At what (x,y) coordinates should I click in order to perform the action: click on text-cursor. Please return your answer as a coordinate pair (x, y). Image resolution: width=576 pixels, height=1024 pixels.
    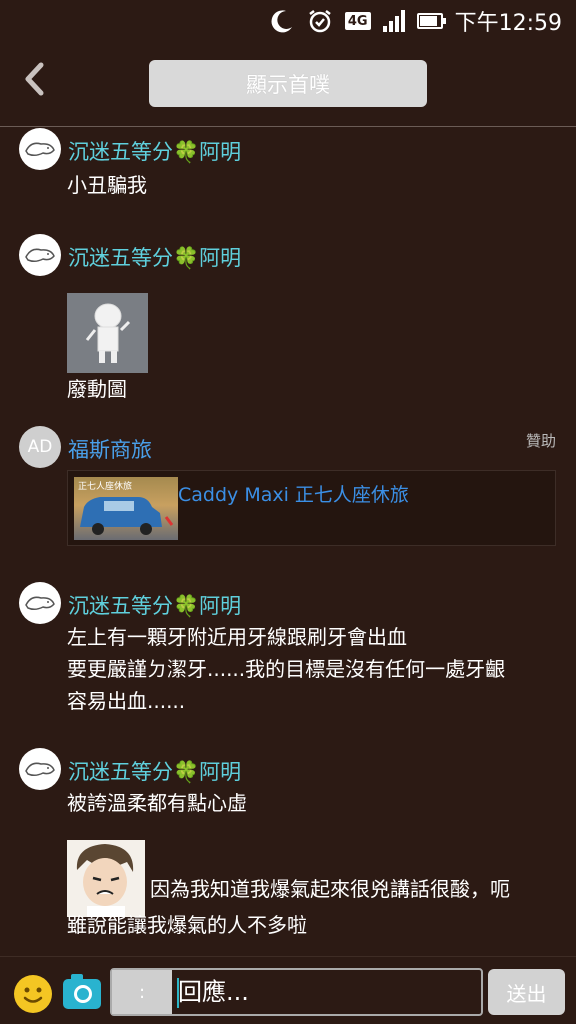
    Looking at the image, I should click on (178, 993).